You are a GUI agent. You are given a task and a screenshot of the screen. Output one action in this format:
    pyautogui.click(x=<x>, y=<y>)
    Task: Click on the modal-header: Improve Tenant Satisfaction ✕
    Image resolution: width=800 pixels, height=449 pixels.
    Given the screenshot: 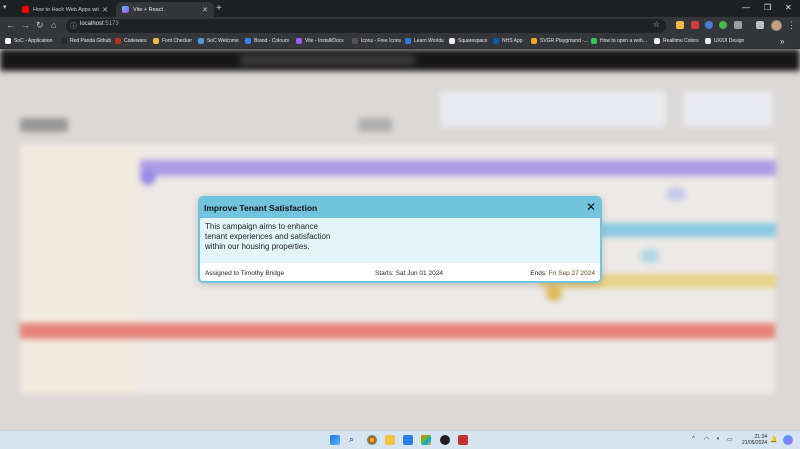 What is the action you would take?
    pyautogui.click(x=400, y=208)
    